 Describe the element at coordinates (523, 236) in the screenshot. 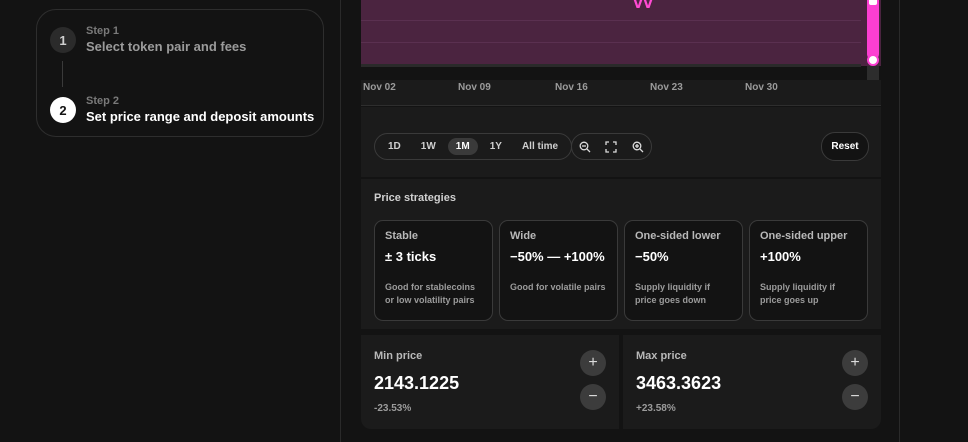

I see `strategy-name: Wide` at that location.